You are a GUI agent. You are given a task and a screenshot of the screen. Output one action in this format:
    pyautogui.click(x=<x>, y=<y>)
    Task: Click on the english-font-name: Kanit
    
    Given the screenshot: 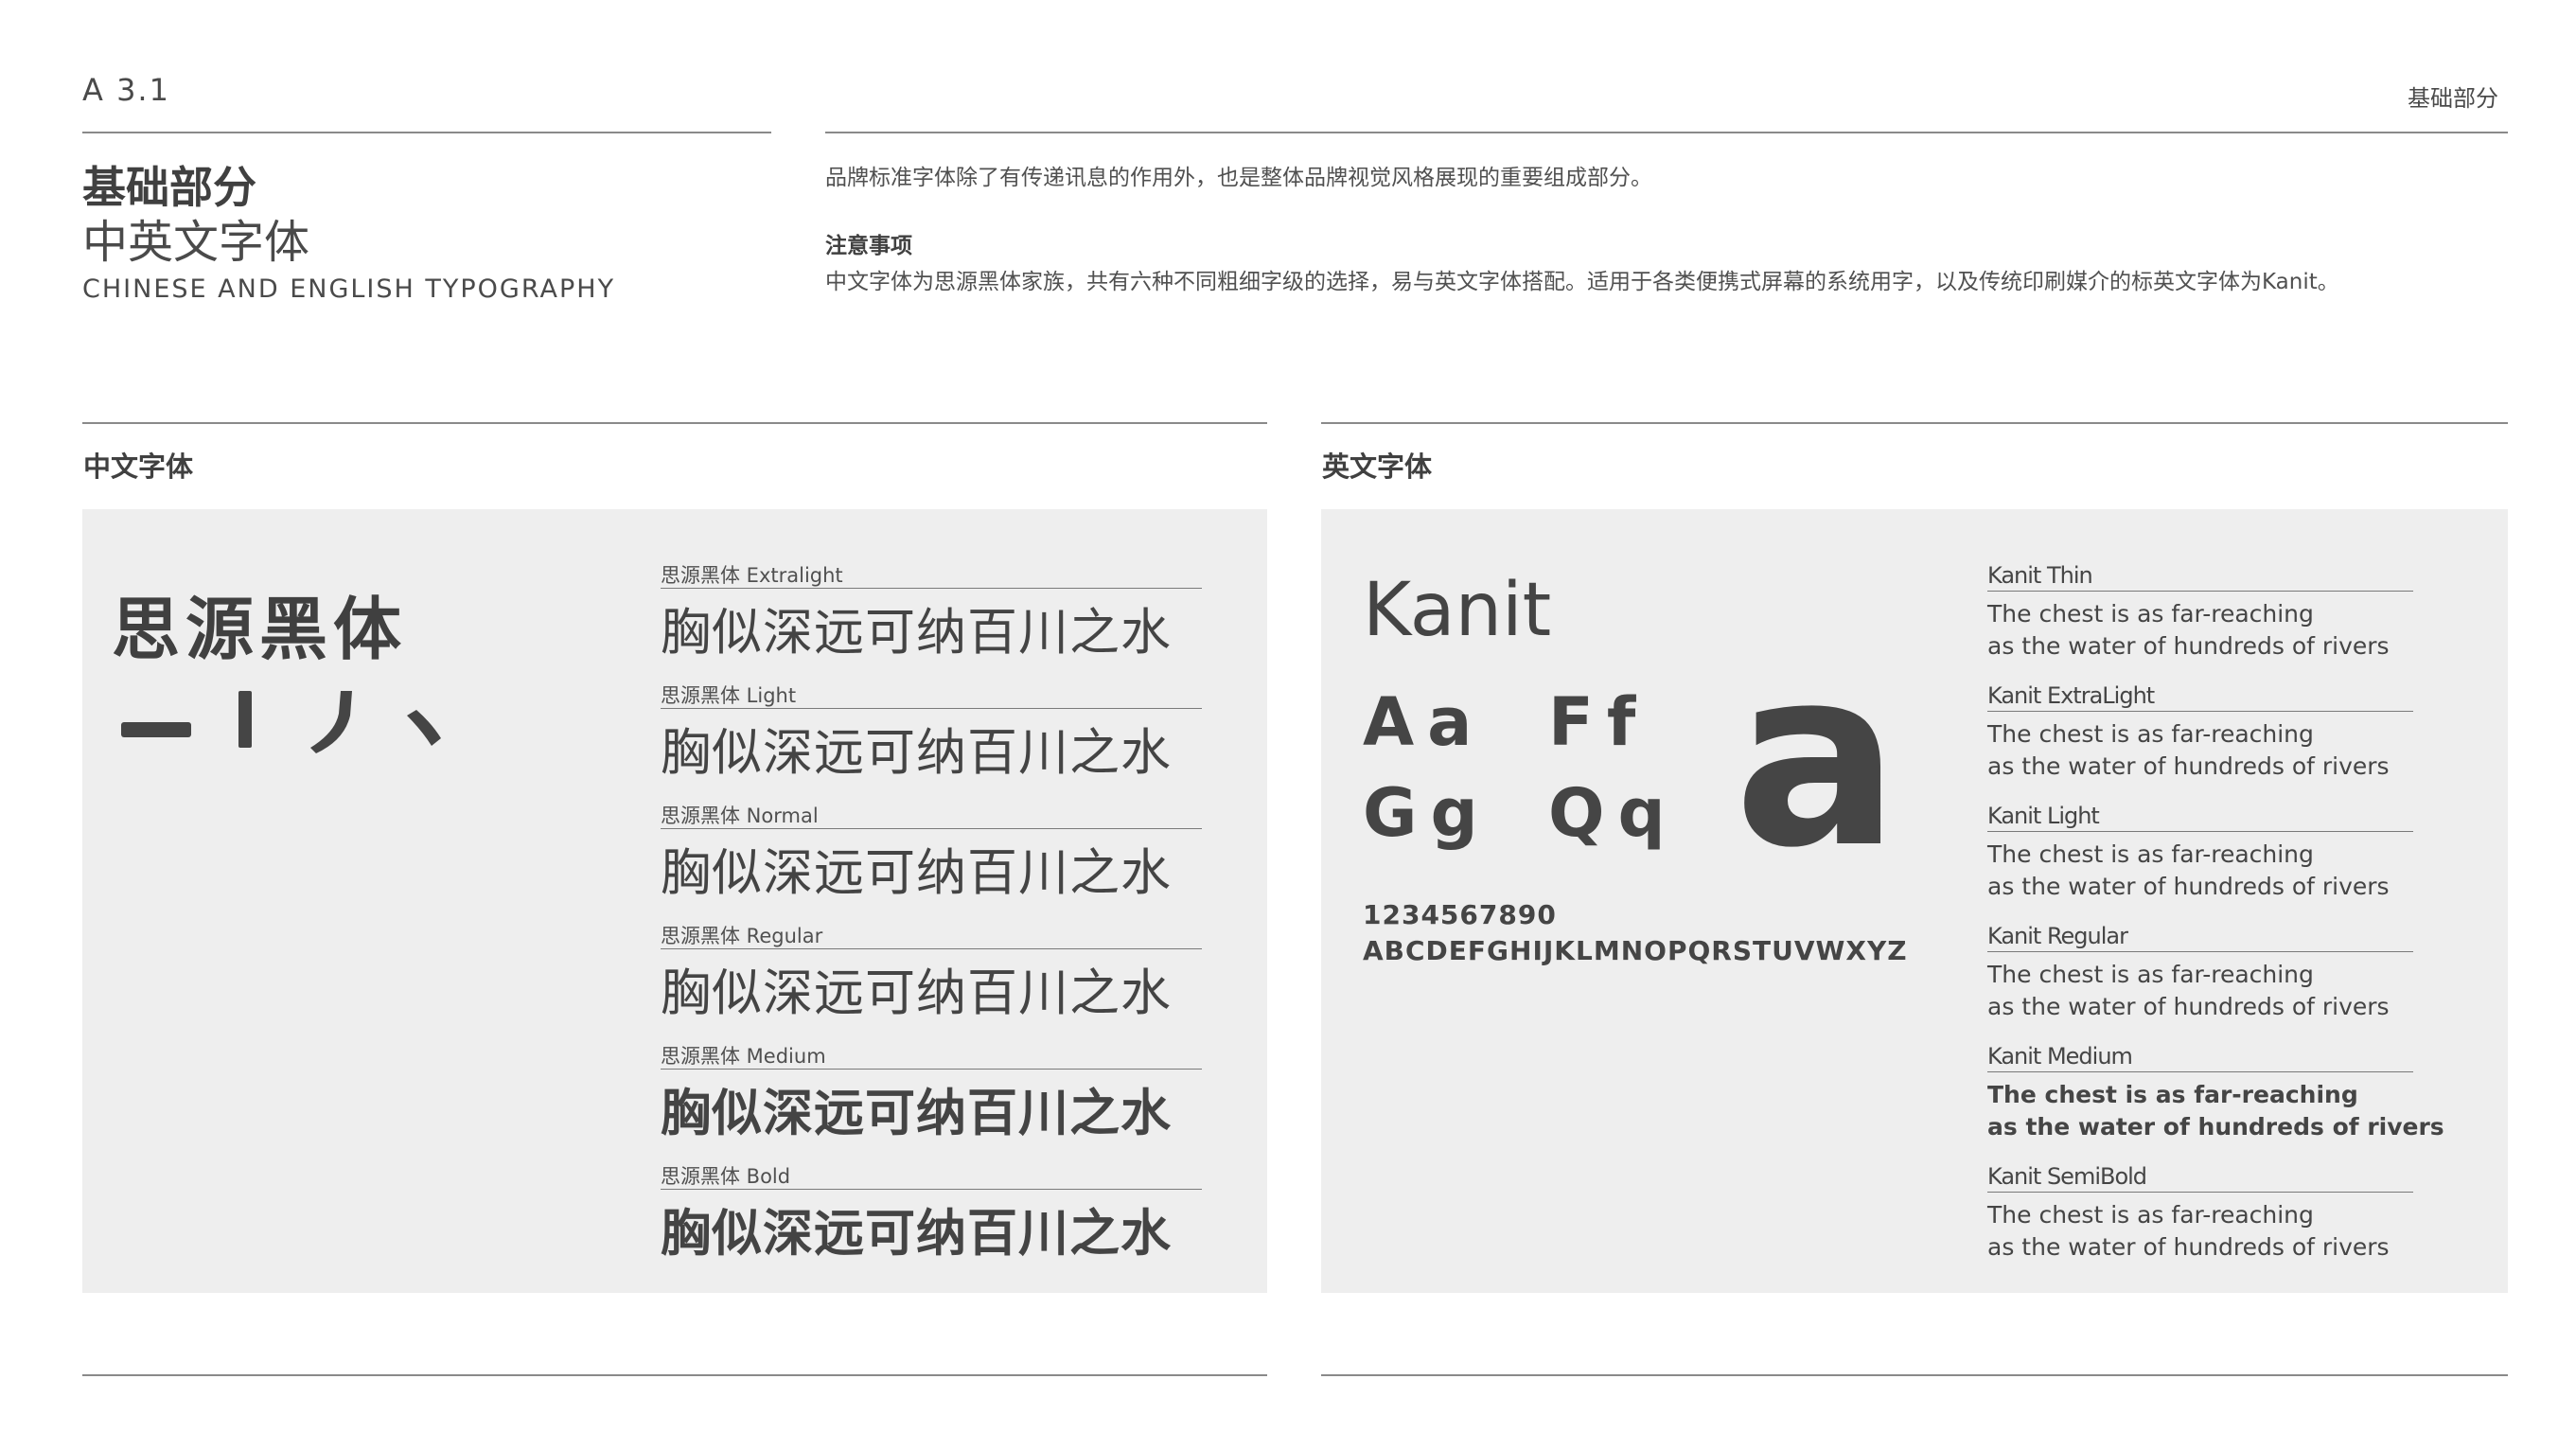 What is the action you would take?
    pyautogui.click(x=1457, y=610)
    